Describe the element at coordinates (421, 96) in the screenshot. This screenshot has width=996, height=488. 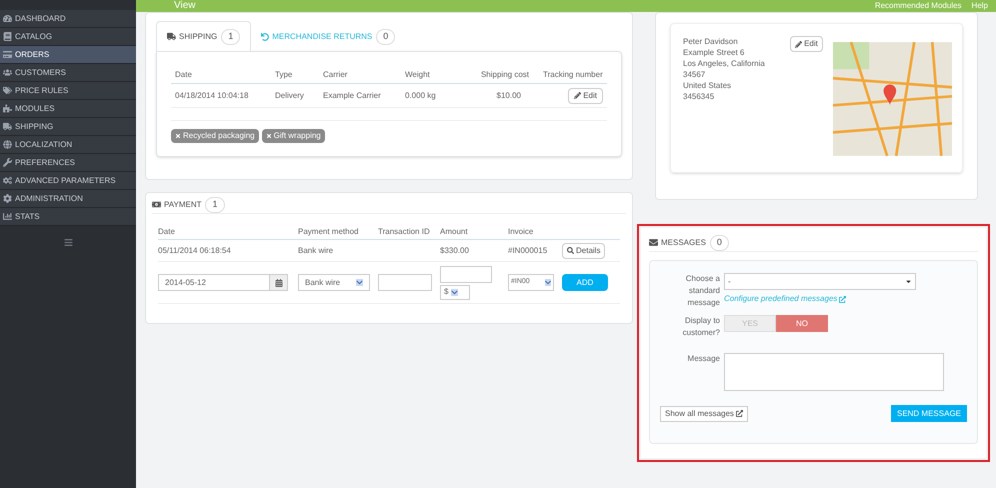
I see `table-cell-text: 0.000 kg` at that location.